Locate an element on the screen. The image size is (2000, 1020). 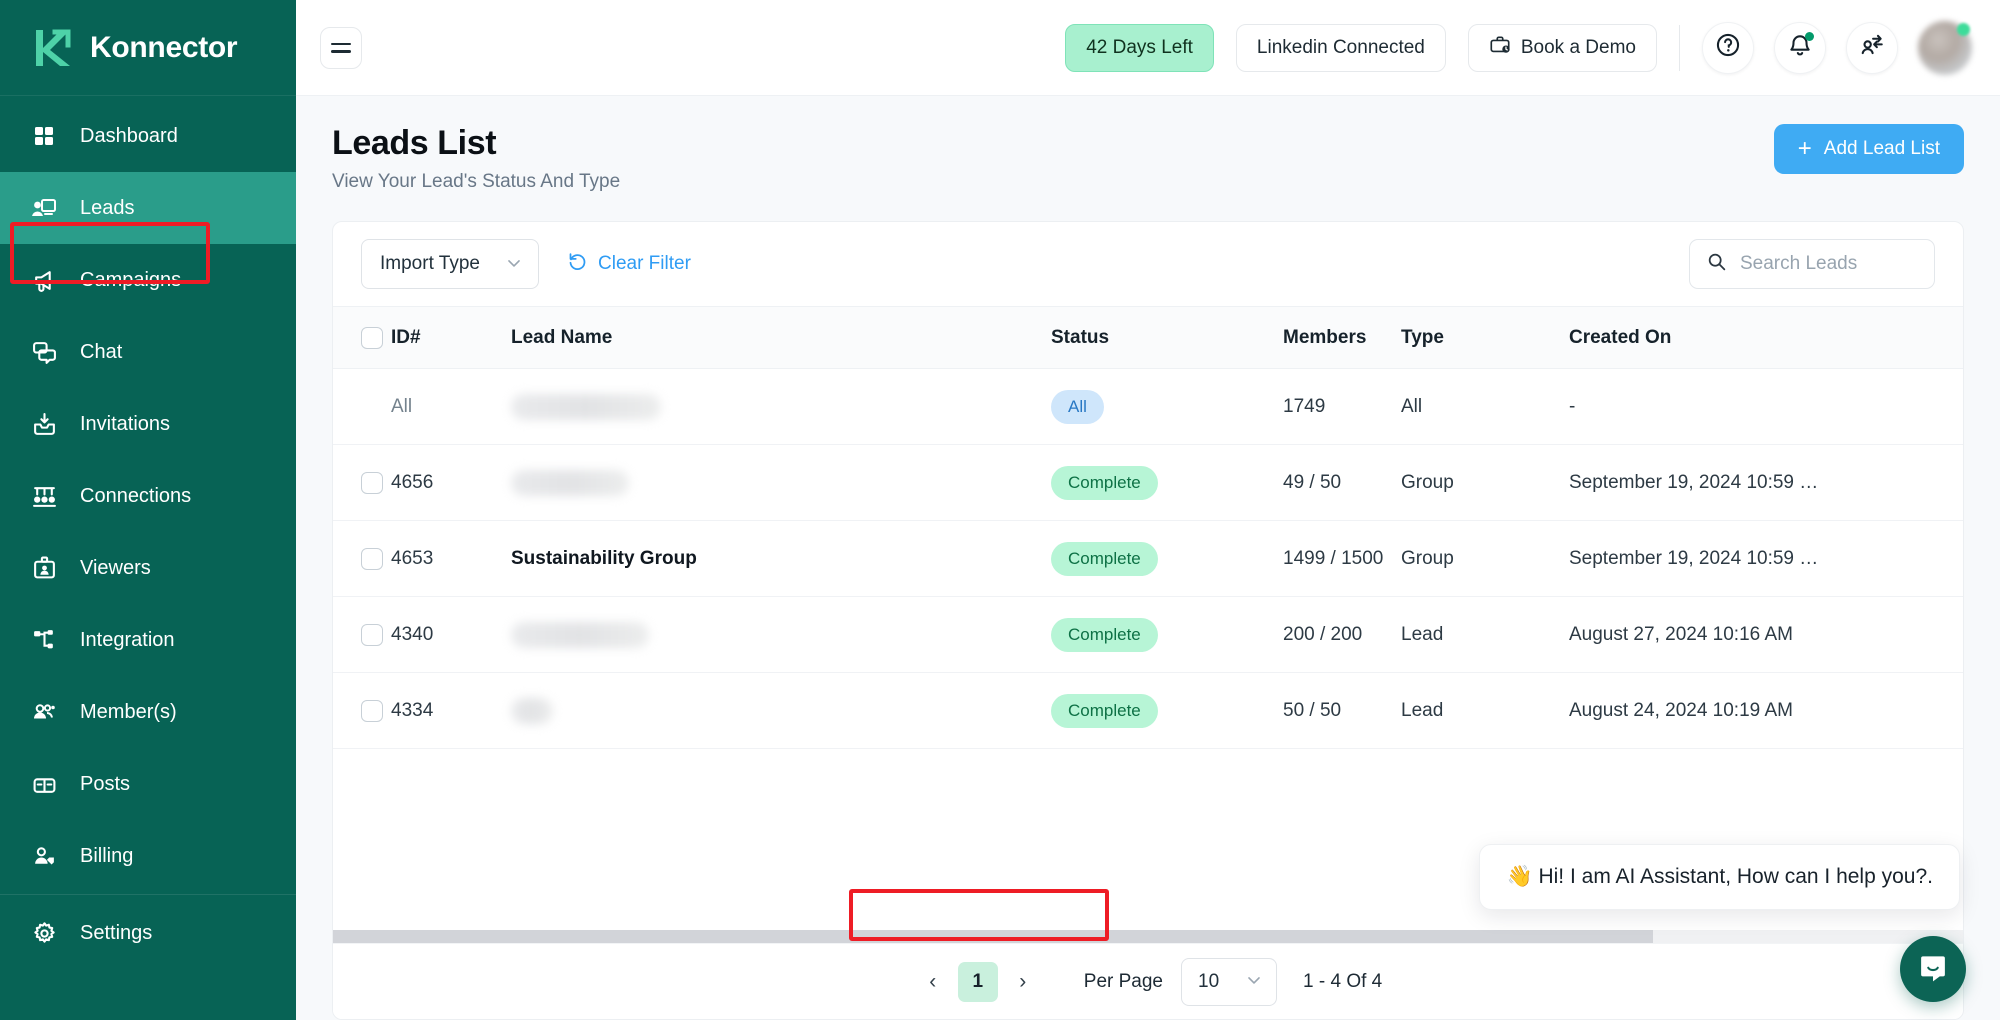
column-header-status: Status is located at coordinates (1167, 337).